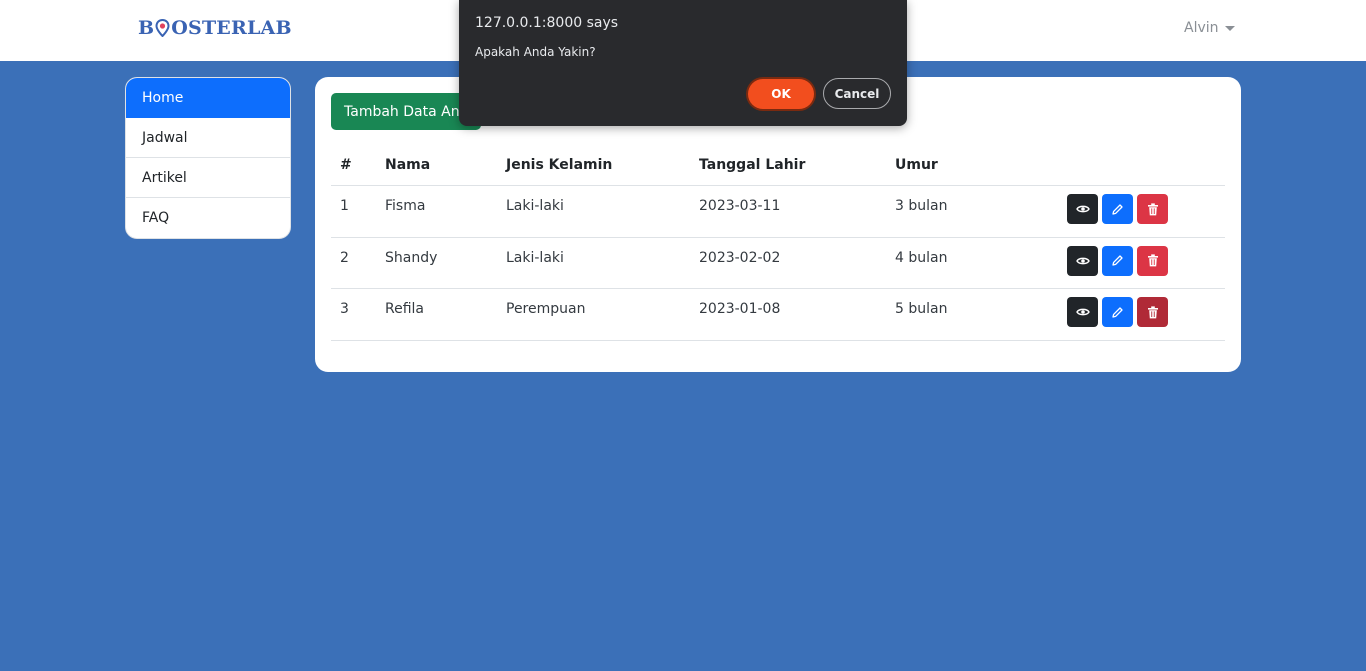  I want to click on caret-down-icon, so click(1229, 28).